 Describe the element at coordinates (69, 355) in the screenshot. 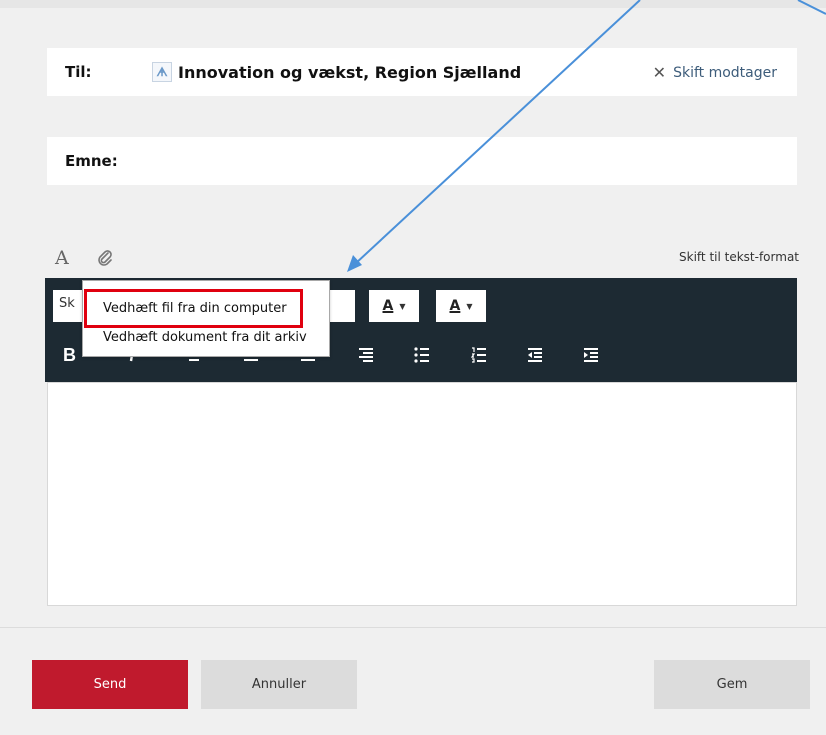

I see `bold-button: B` at that location.